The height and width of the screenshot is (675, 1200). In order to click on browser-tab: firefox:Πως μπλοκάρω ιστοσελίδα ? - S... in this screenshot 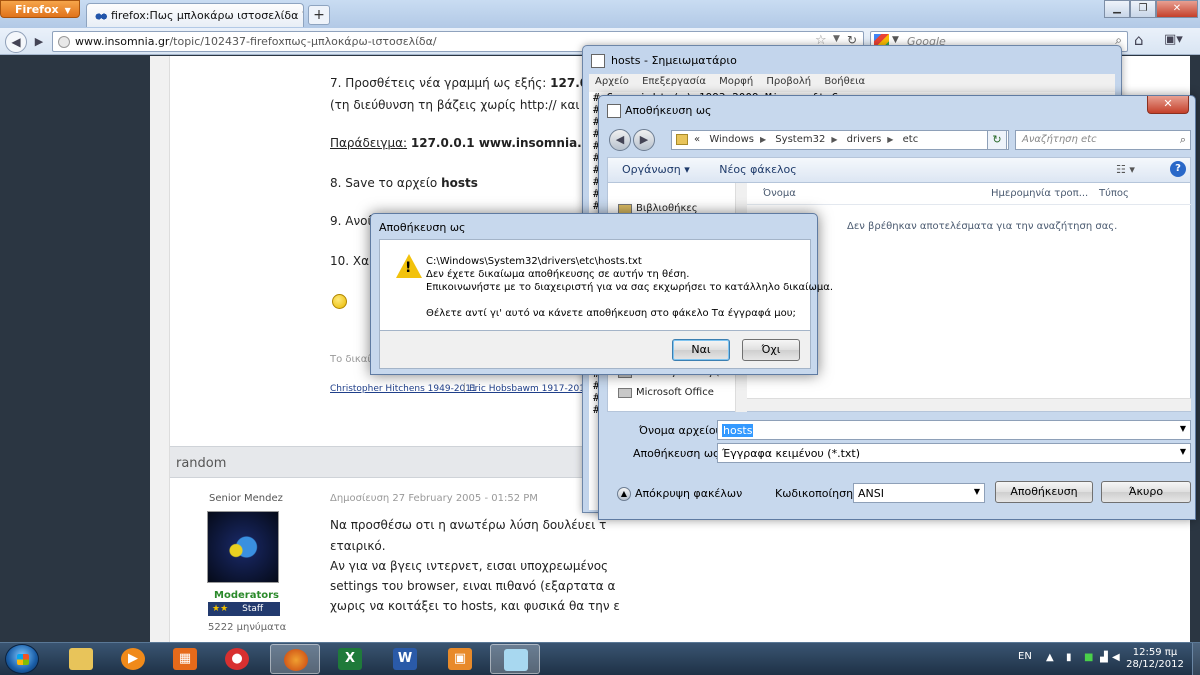, I will do `click(195, 15)`.